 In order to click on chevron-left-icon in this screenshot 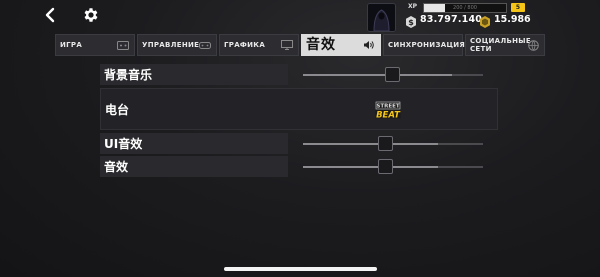, I will do `click(50, 15)`.